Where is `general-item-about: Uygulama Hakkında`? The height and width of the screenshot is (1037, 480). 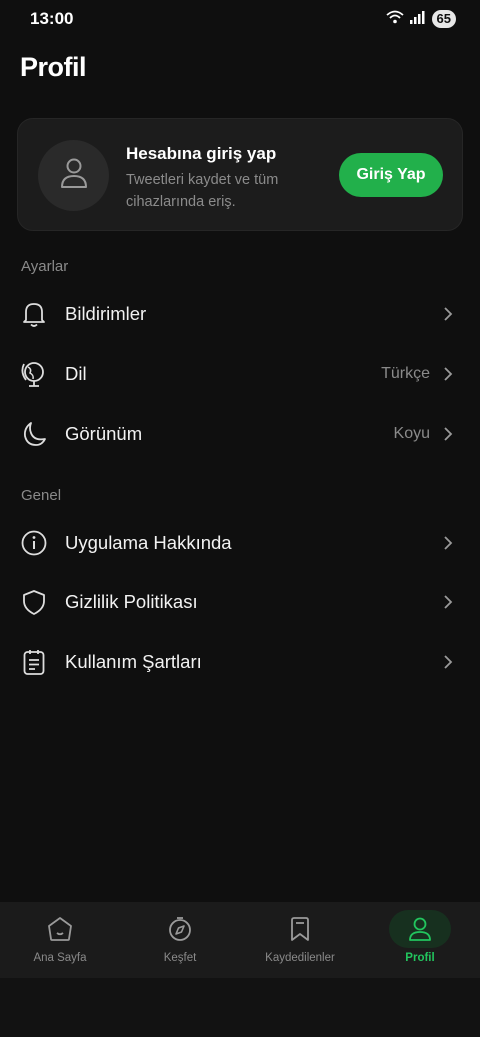
general-item-about: Uygulama Hakkında is located at coordinates (240, 543).